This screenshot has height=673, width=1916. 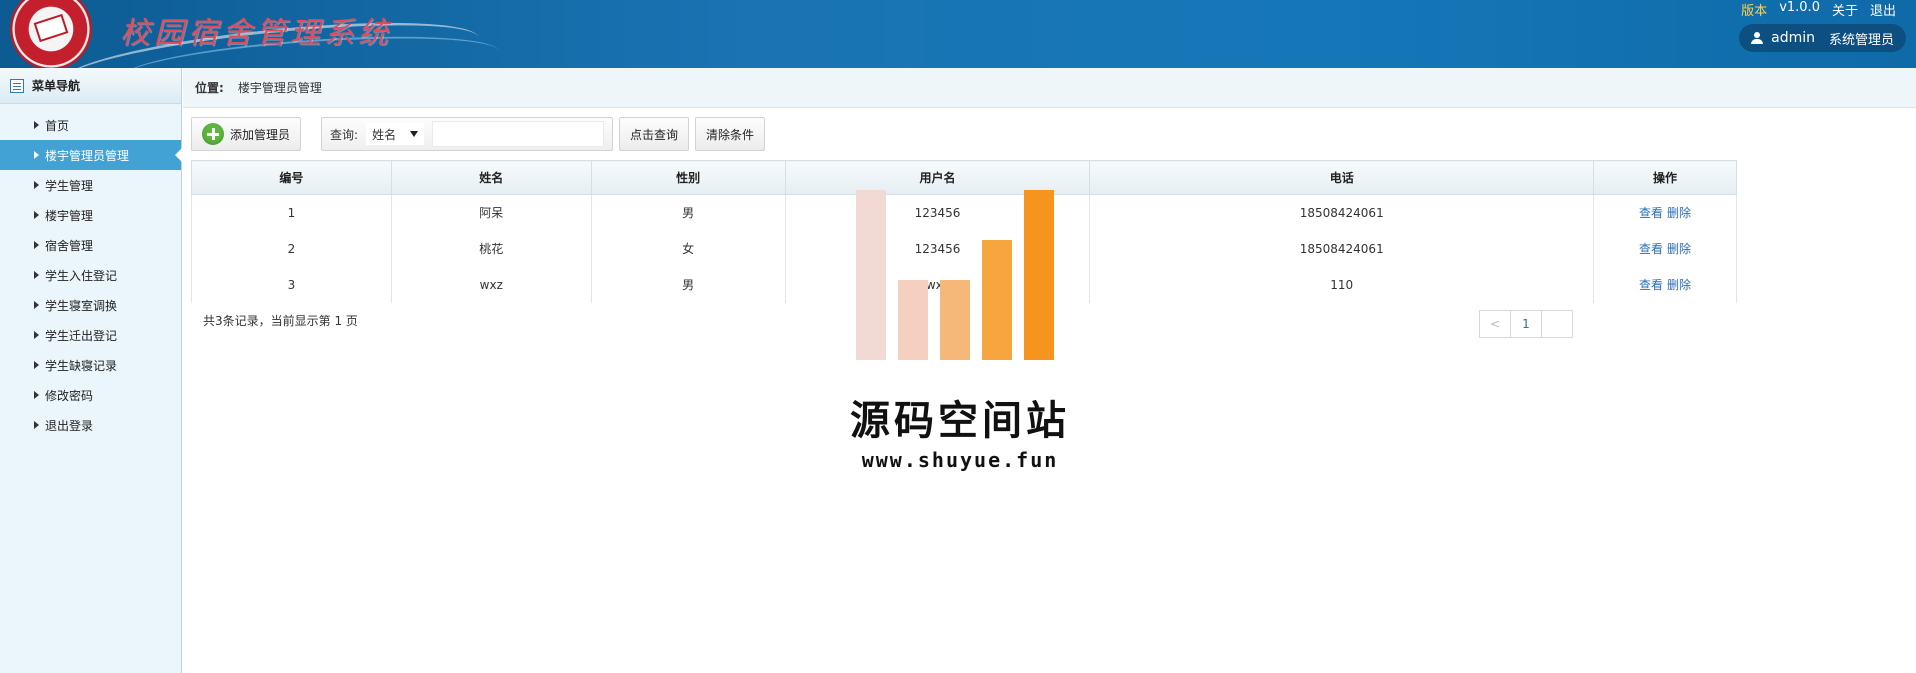 I want to click on page-number-button: 1, so click(x=1526, y=324).